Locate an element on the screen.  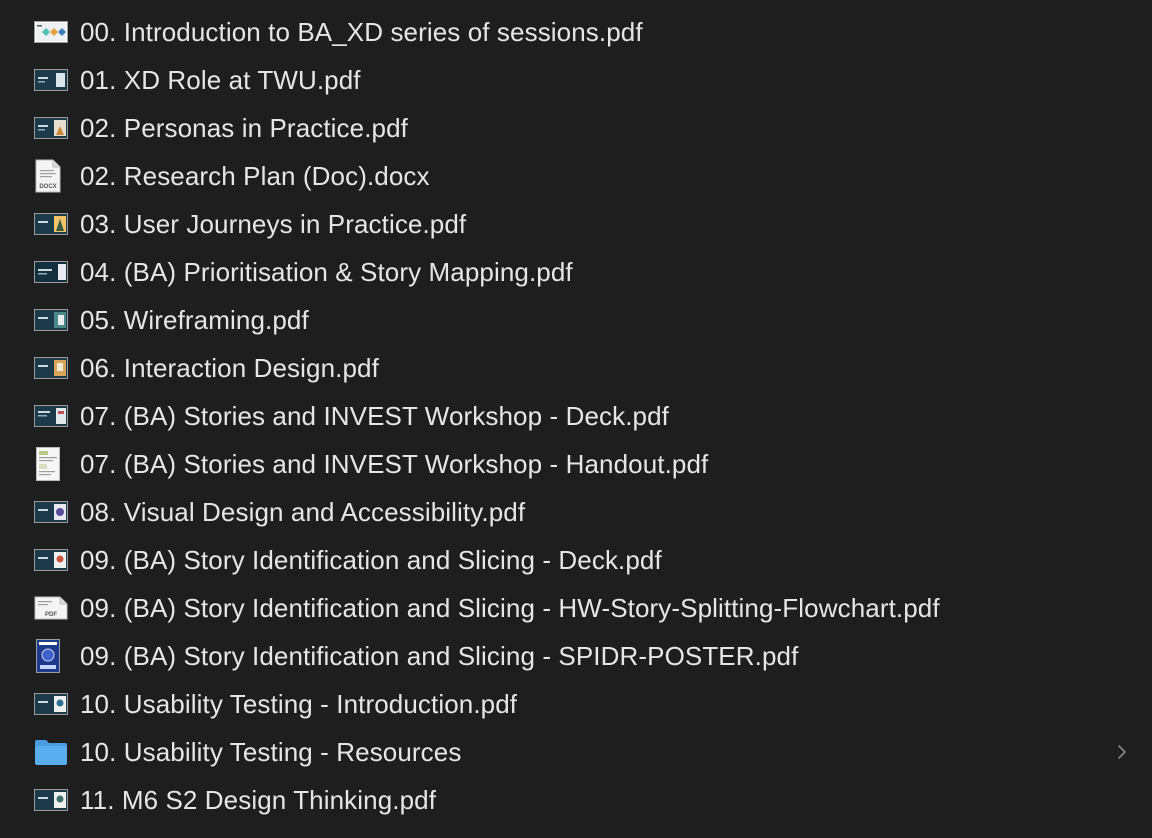
folder-icon is located at coordinates (52, 752).